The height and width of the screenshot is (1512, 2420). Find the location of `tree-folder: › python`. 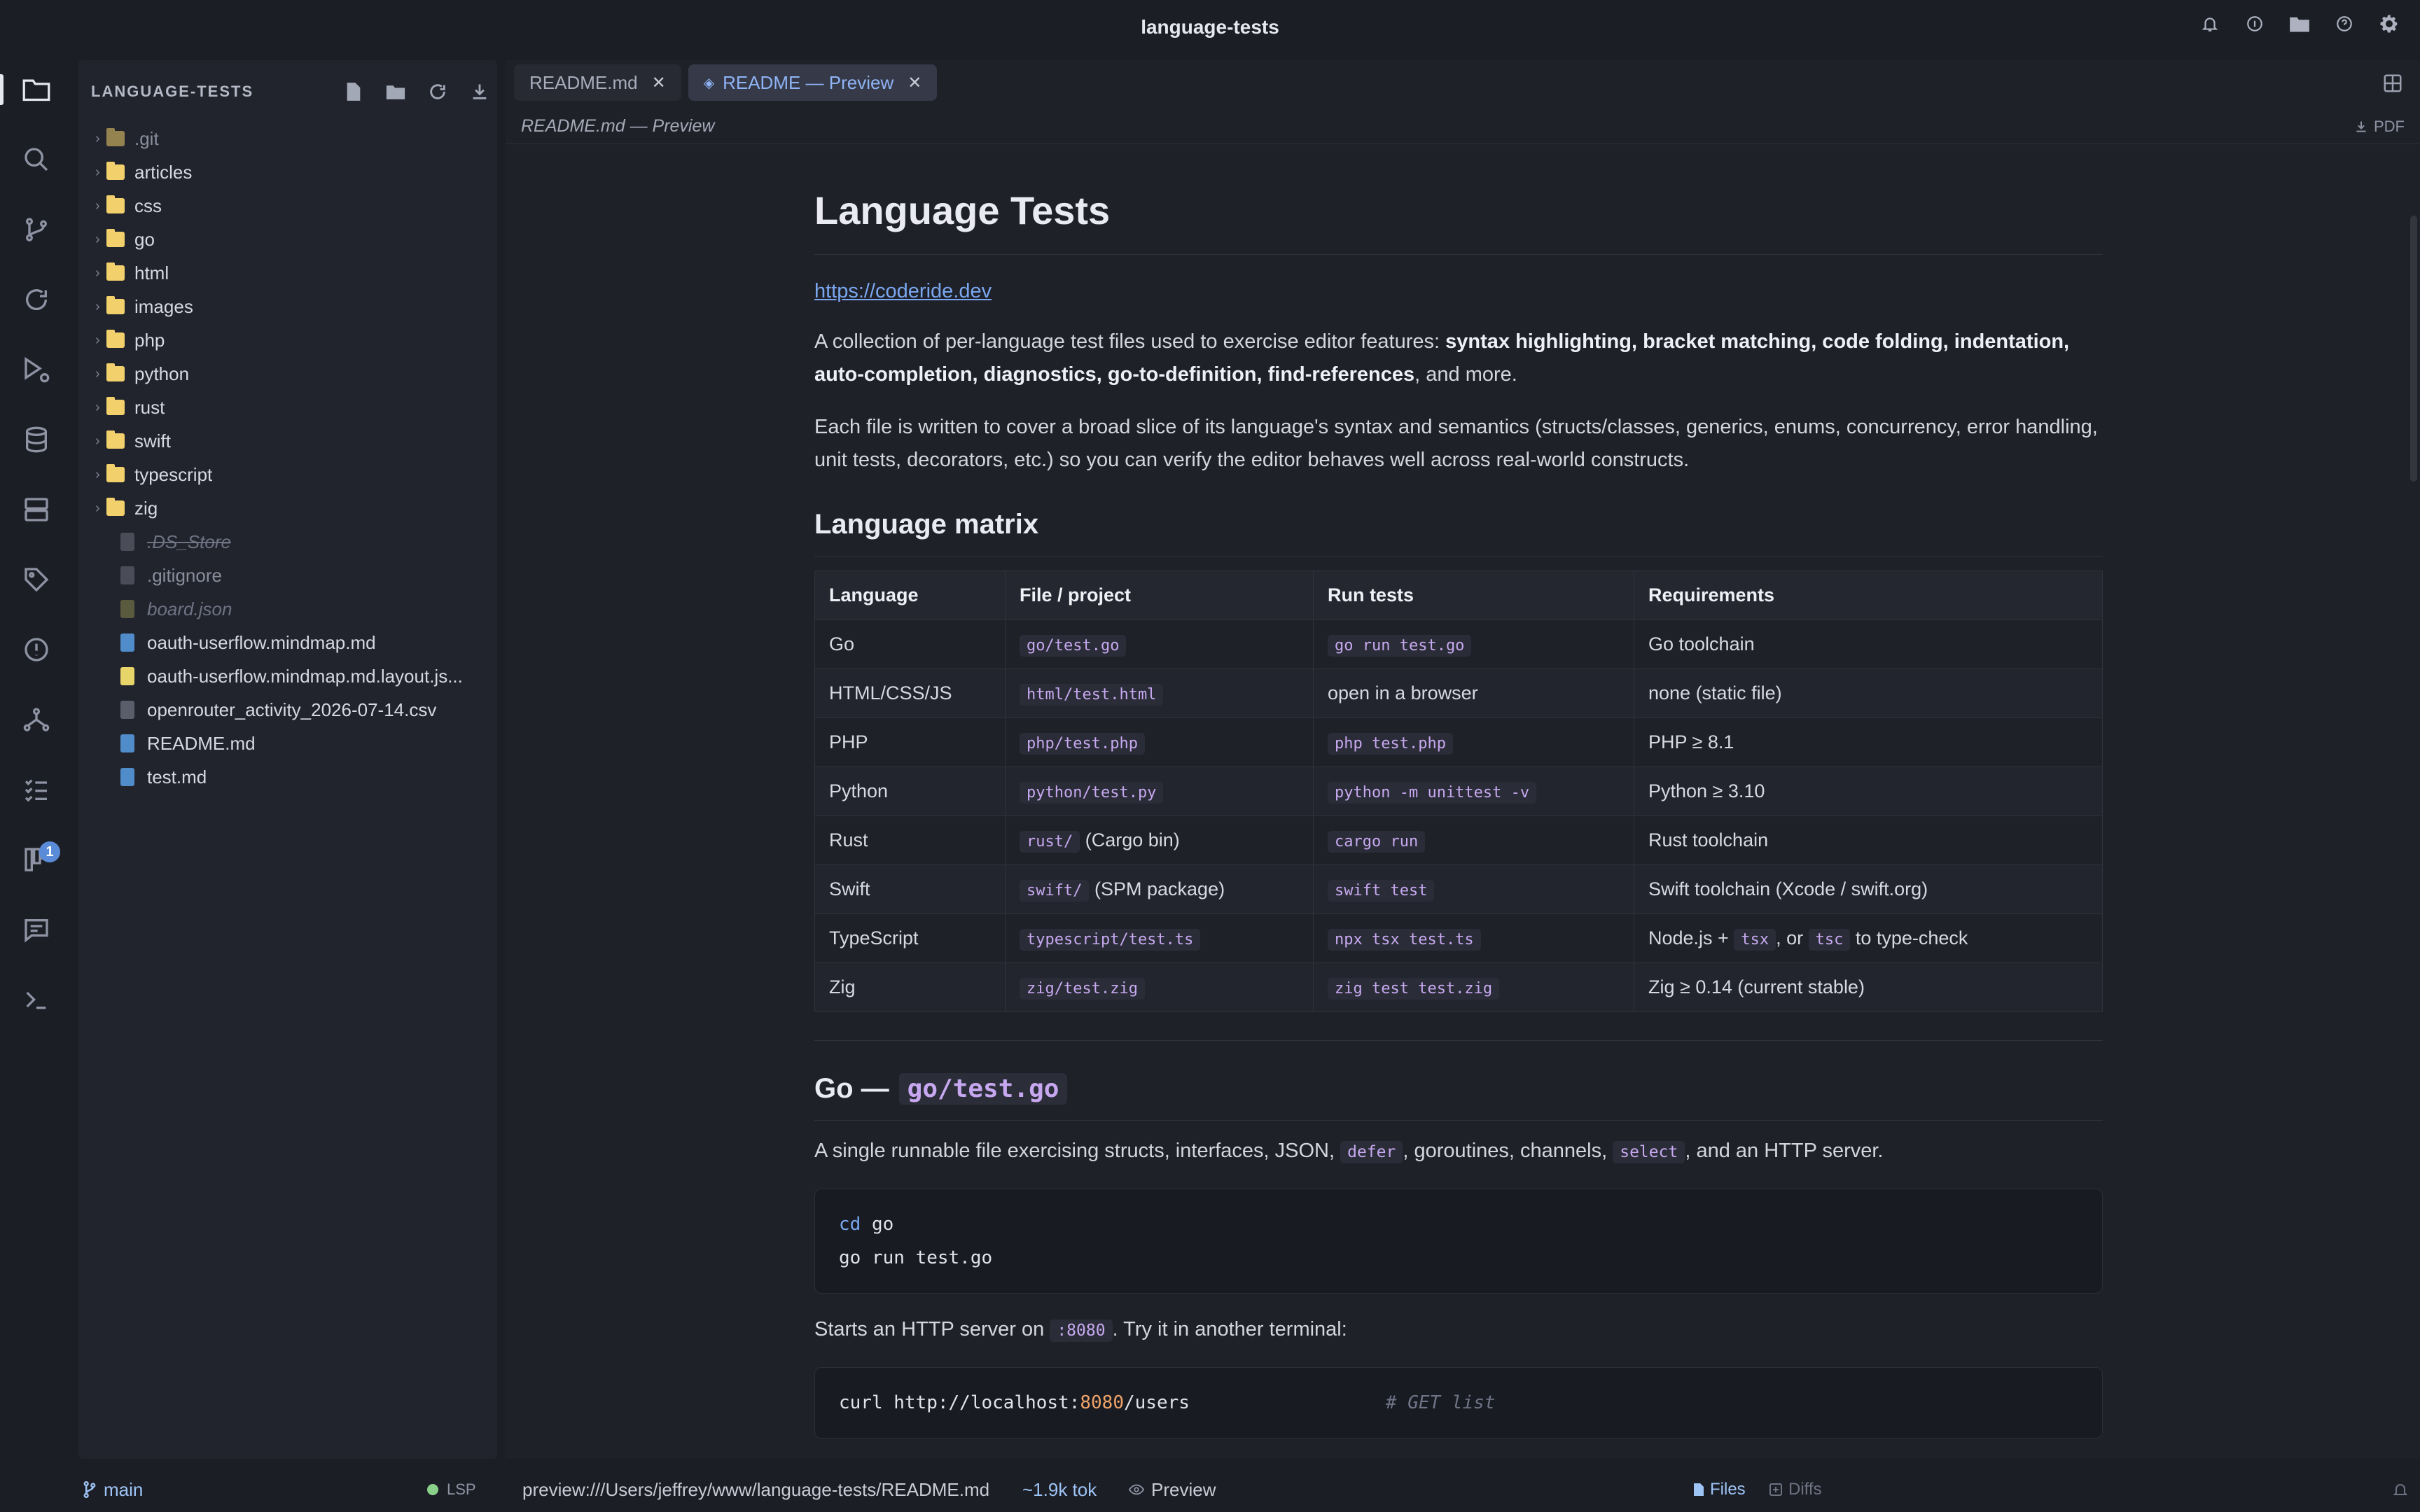

tree-folder: › python is located at coordinates (287, 374).